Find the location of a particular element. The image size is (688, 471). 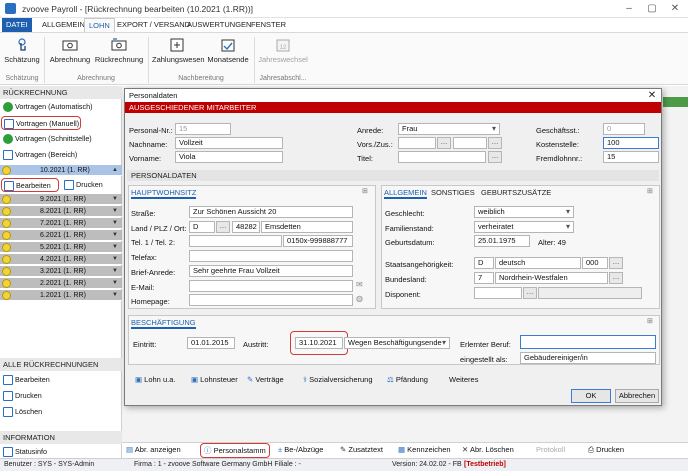

geschaeftsstelle-field: 0 is located at coordinates (624, 129).